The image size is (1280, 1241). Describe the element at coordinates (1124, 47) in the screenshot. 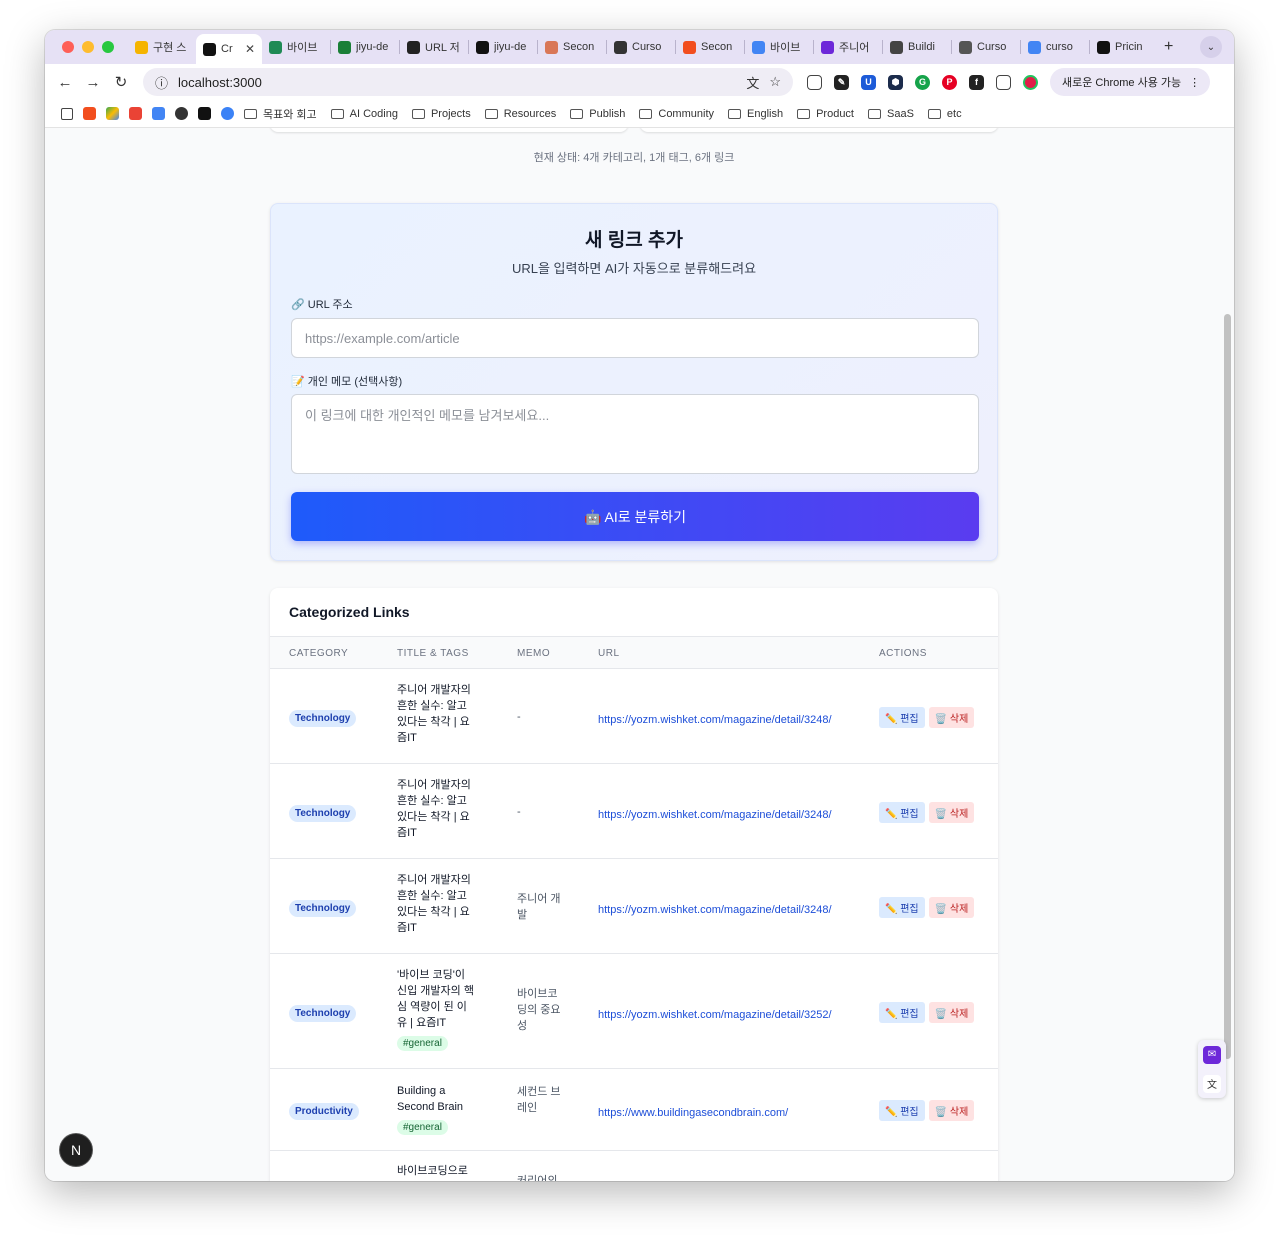

I see `browser-tab: Pricin` at that location.